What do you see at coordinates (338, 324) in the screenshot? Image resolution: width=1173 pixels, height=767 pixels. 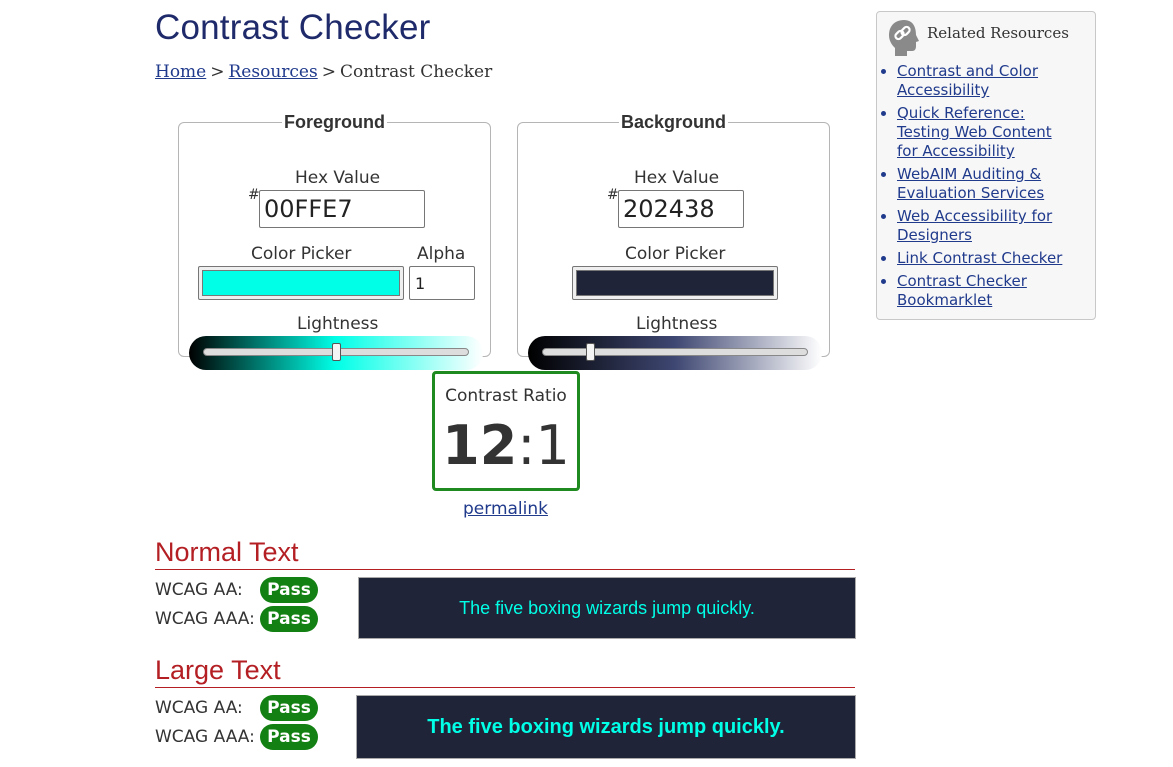 I see `foreground-lightness-label: Lightness` at bounding box center [338, 324].